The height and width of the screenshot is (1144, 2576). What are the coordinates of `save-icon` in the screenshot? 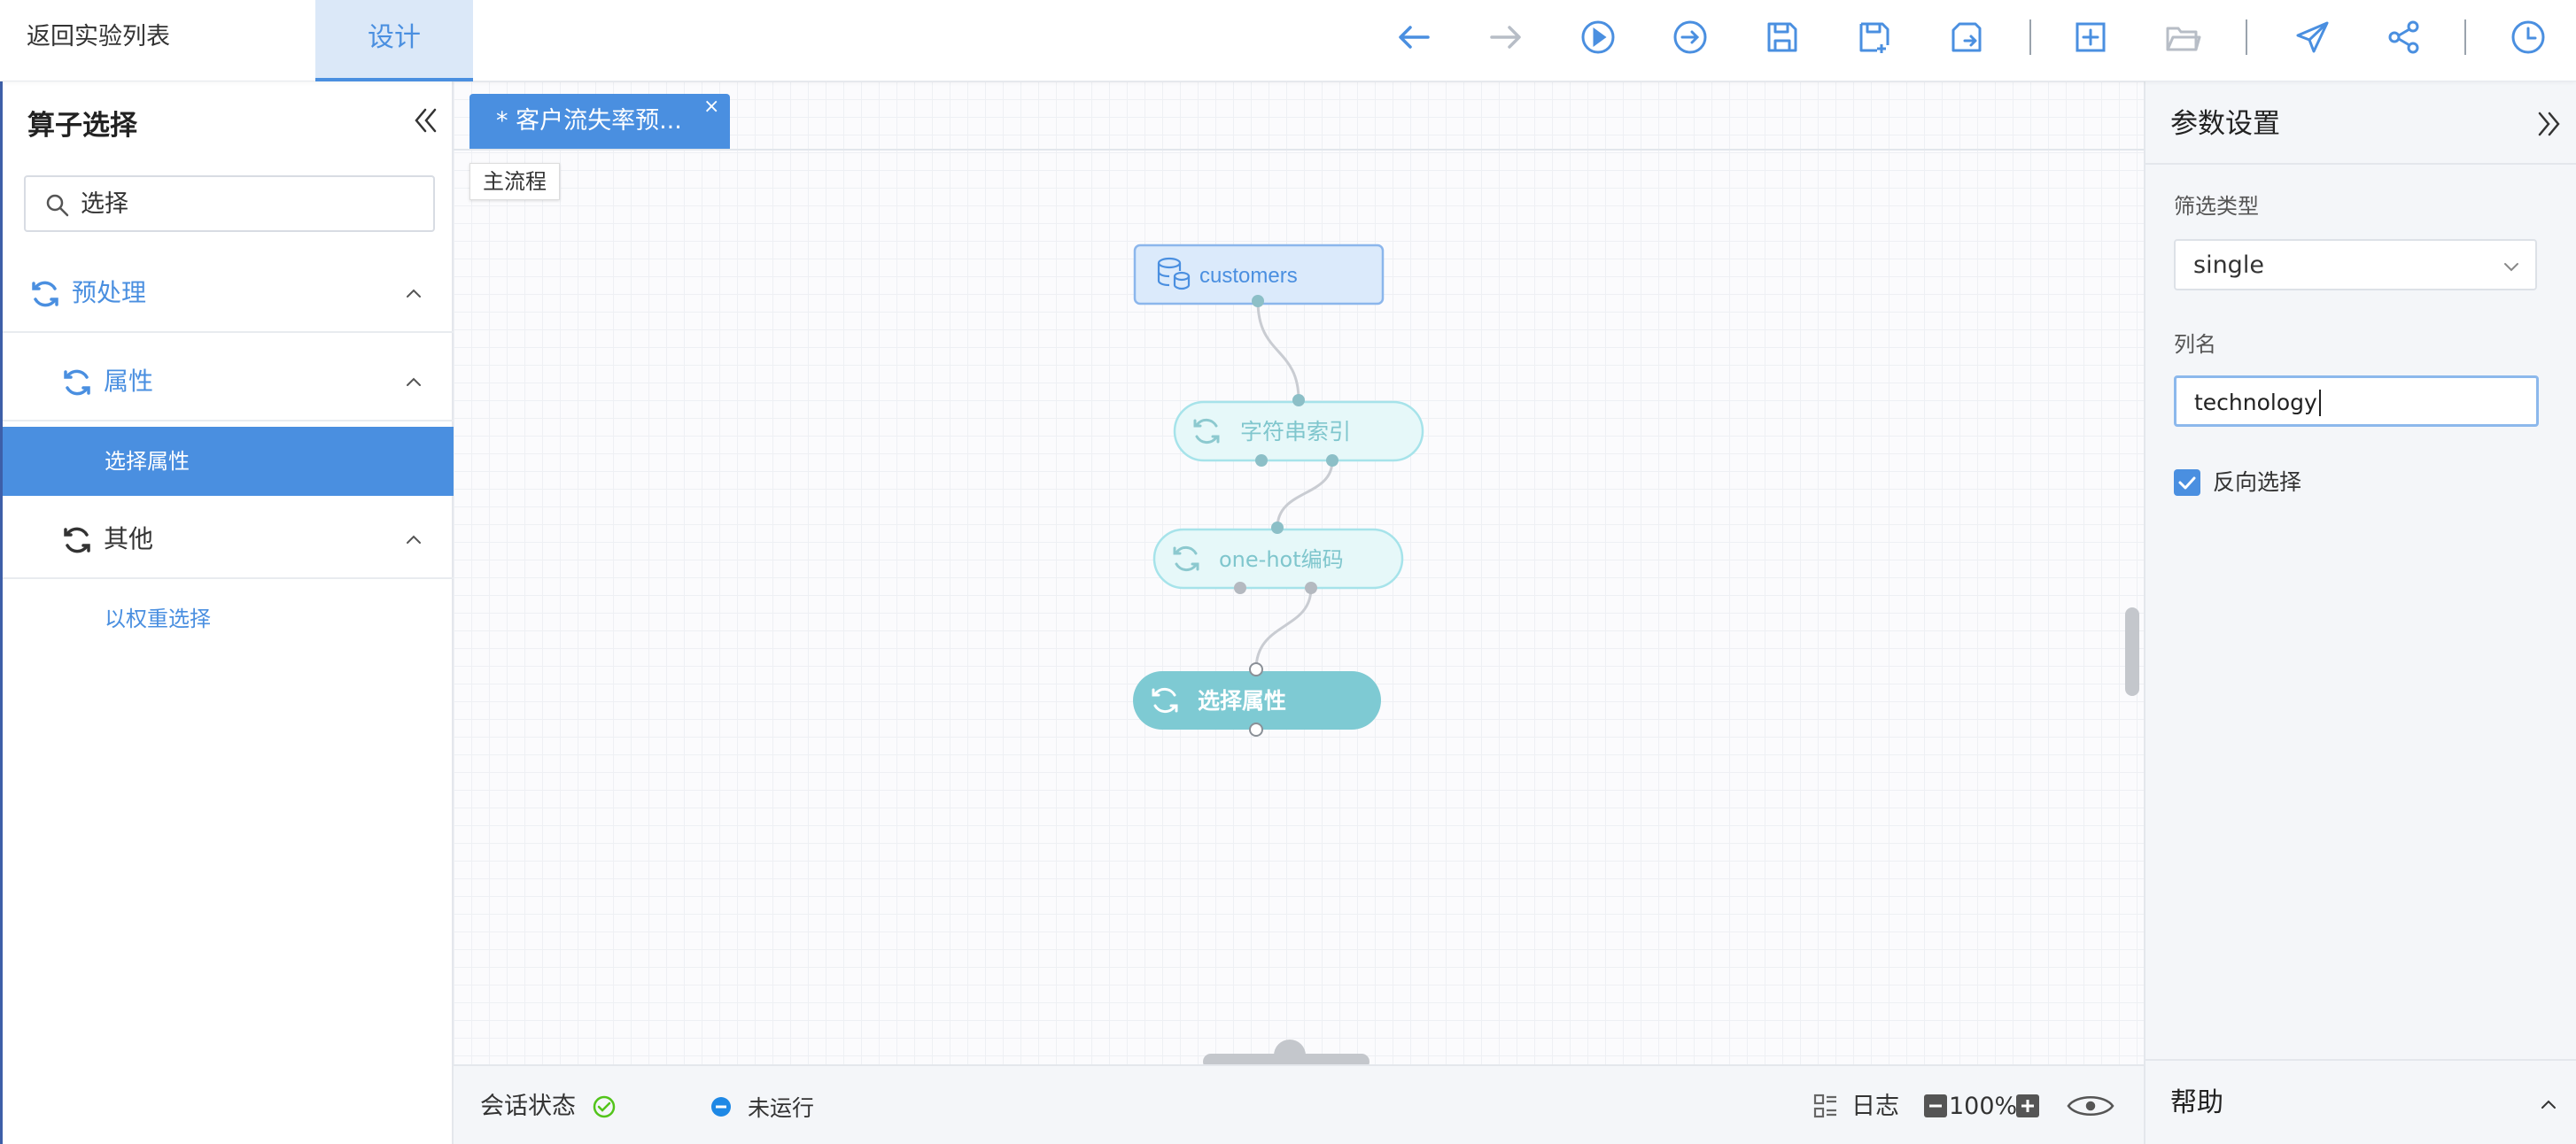 It's located at (1782, 37).